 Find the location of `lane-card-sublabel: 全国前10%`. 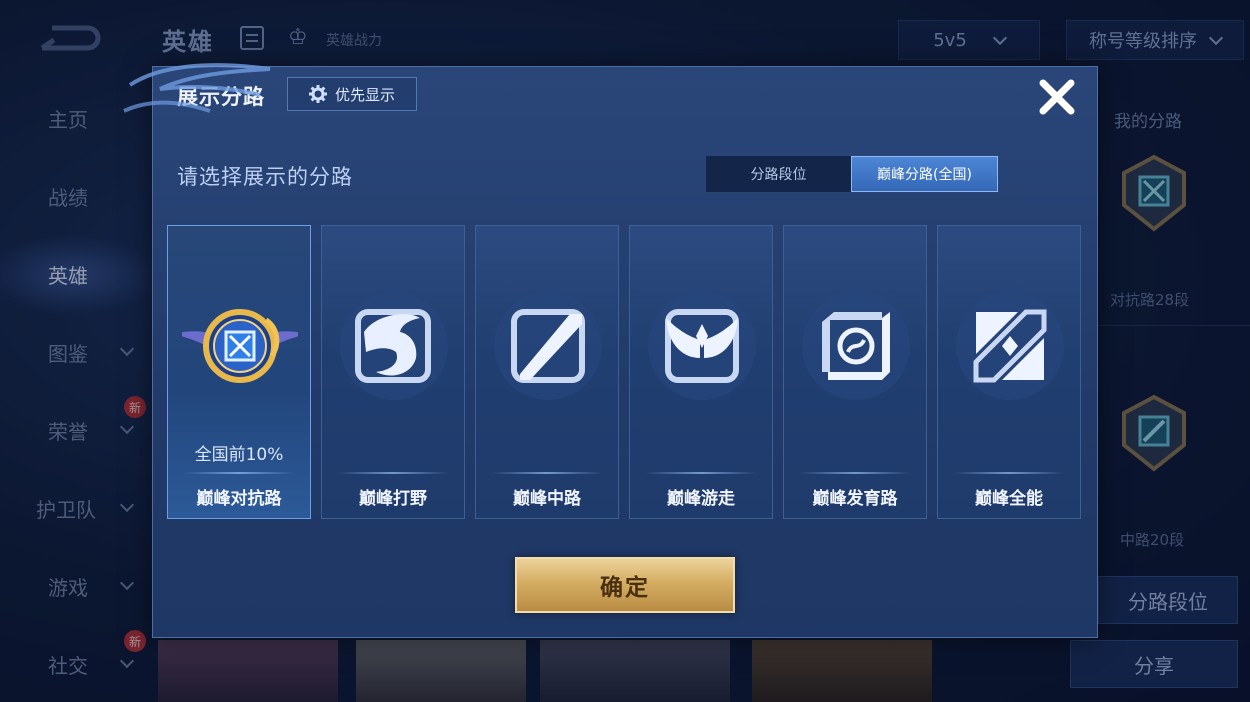

lane-card-sublabel: 全国前10% is located at coordinates (239, 455).